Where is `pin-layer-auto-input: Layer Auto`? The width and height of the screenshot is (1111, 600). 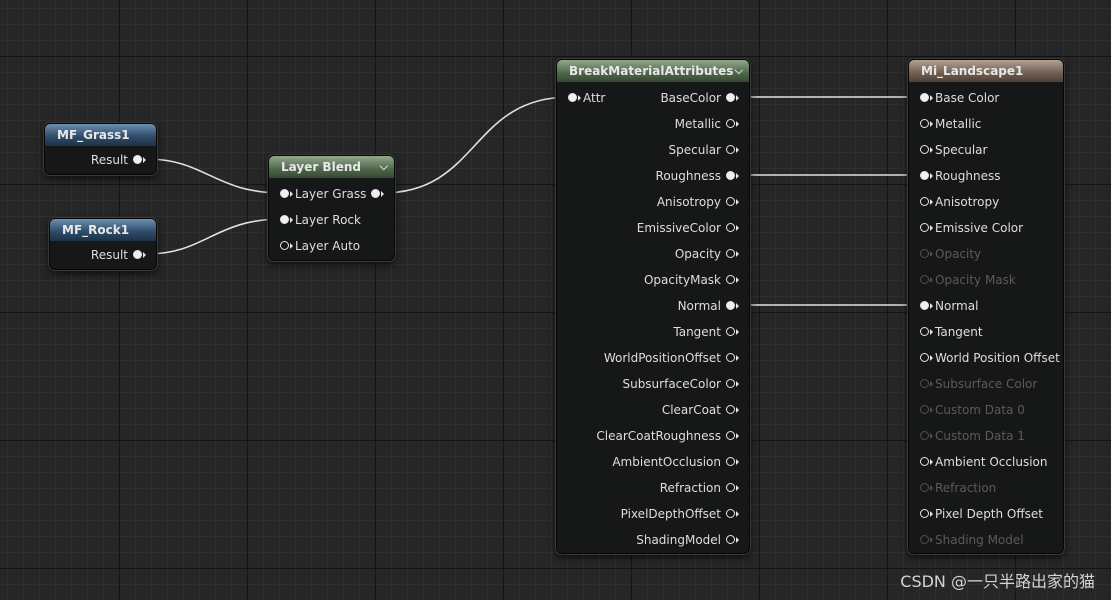 pin-layer-auto-input: Layer Auto is located at coordinates (331, 246).